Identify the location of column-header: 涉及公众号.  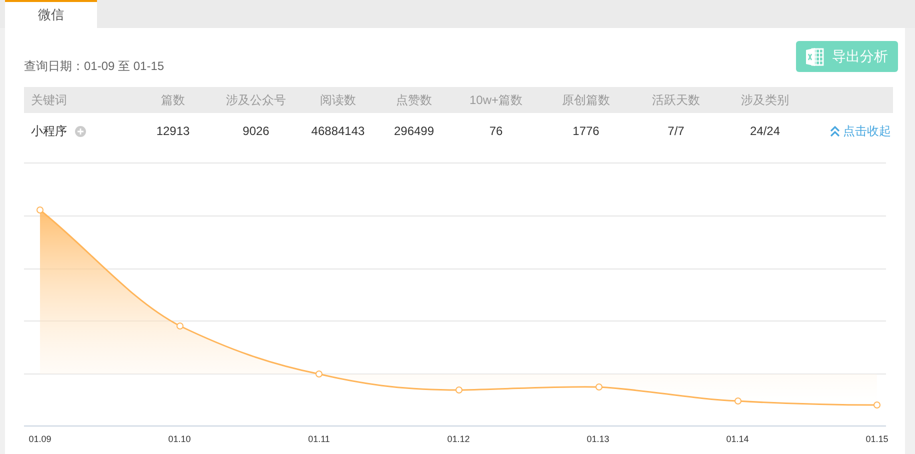
(256, 100).